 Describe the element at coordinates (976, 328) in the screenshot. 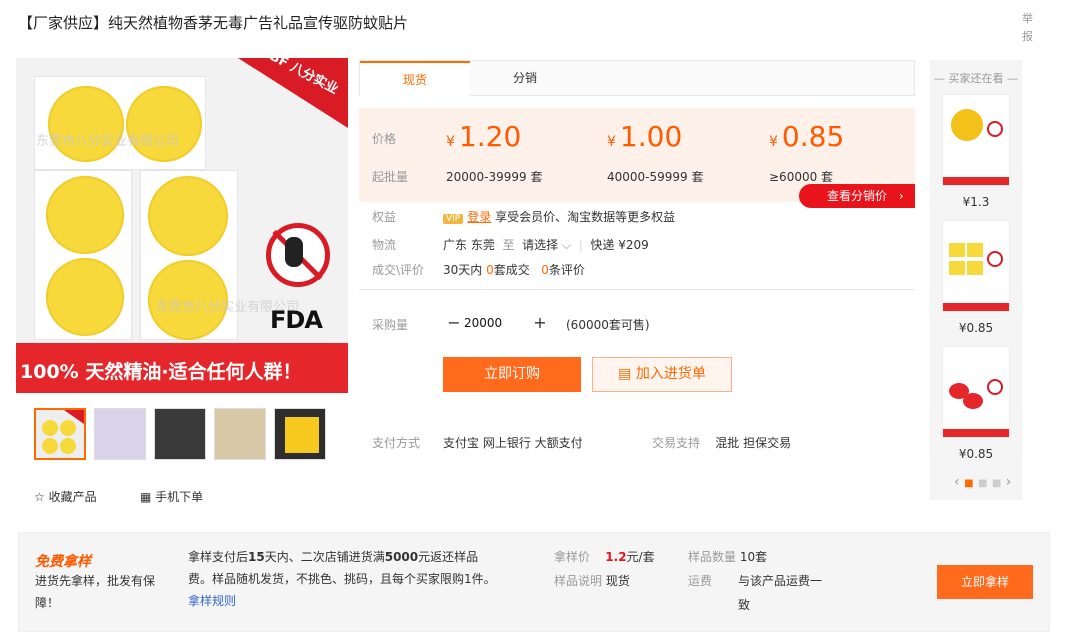

I see `side-price-2: ¥0.85` at that location.